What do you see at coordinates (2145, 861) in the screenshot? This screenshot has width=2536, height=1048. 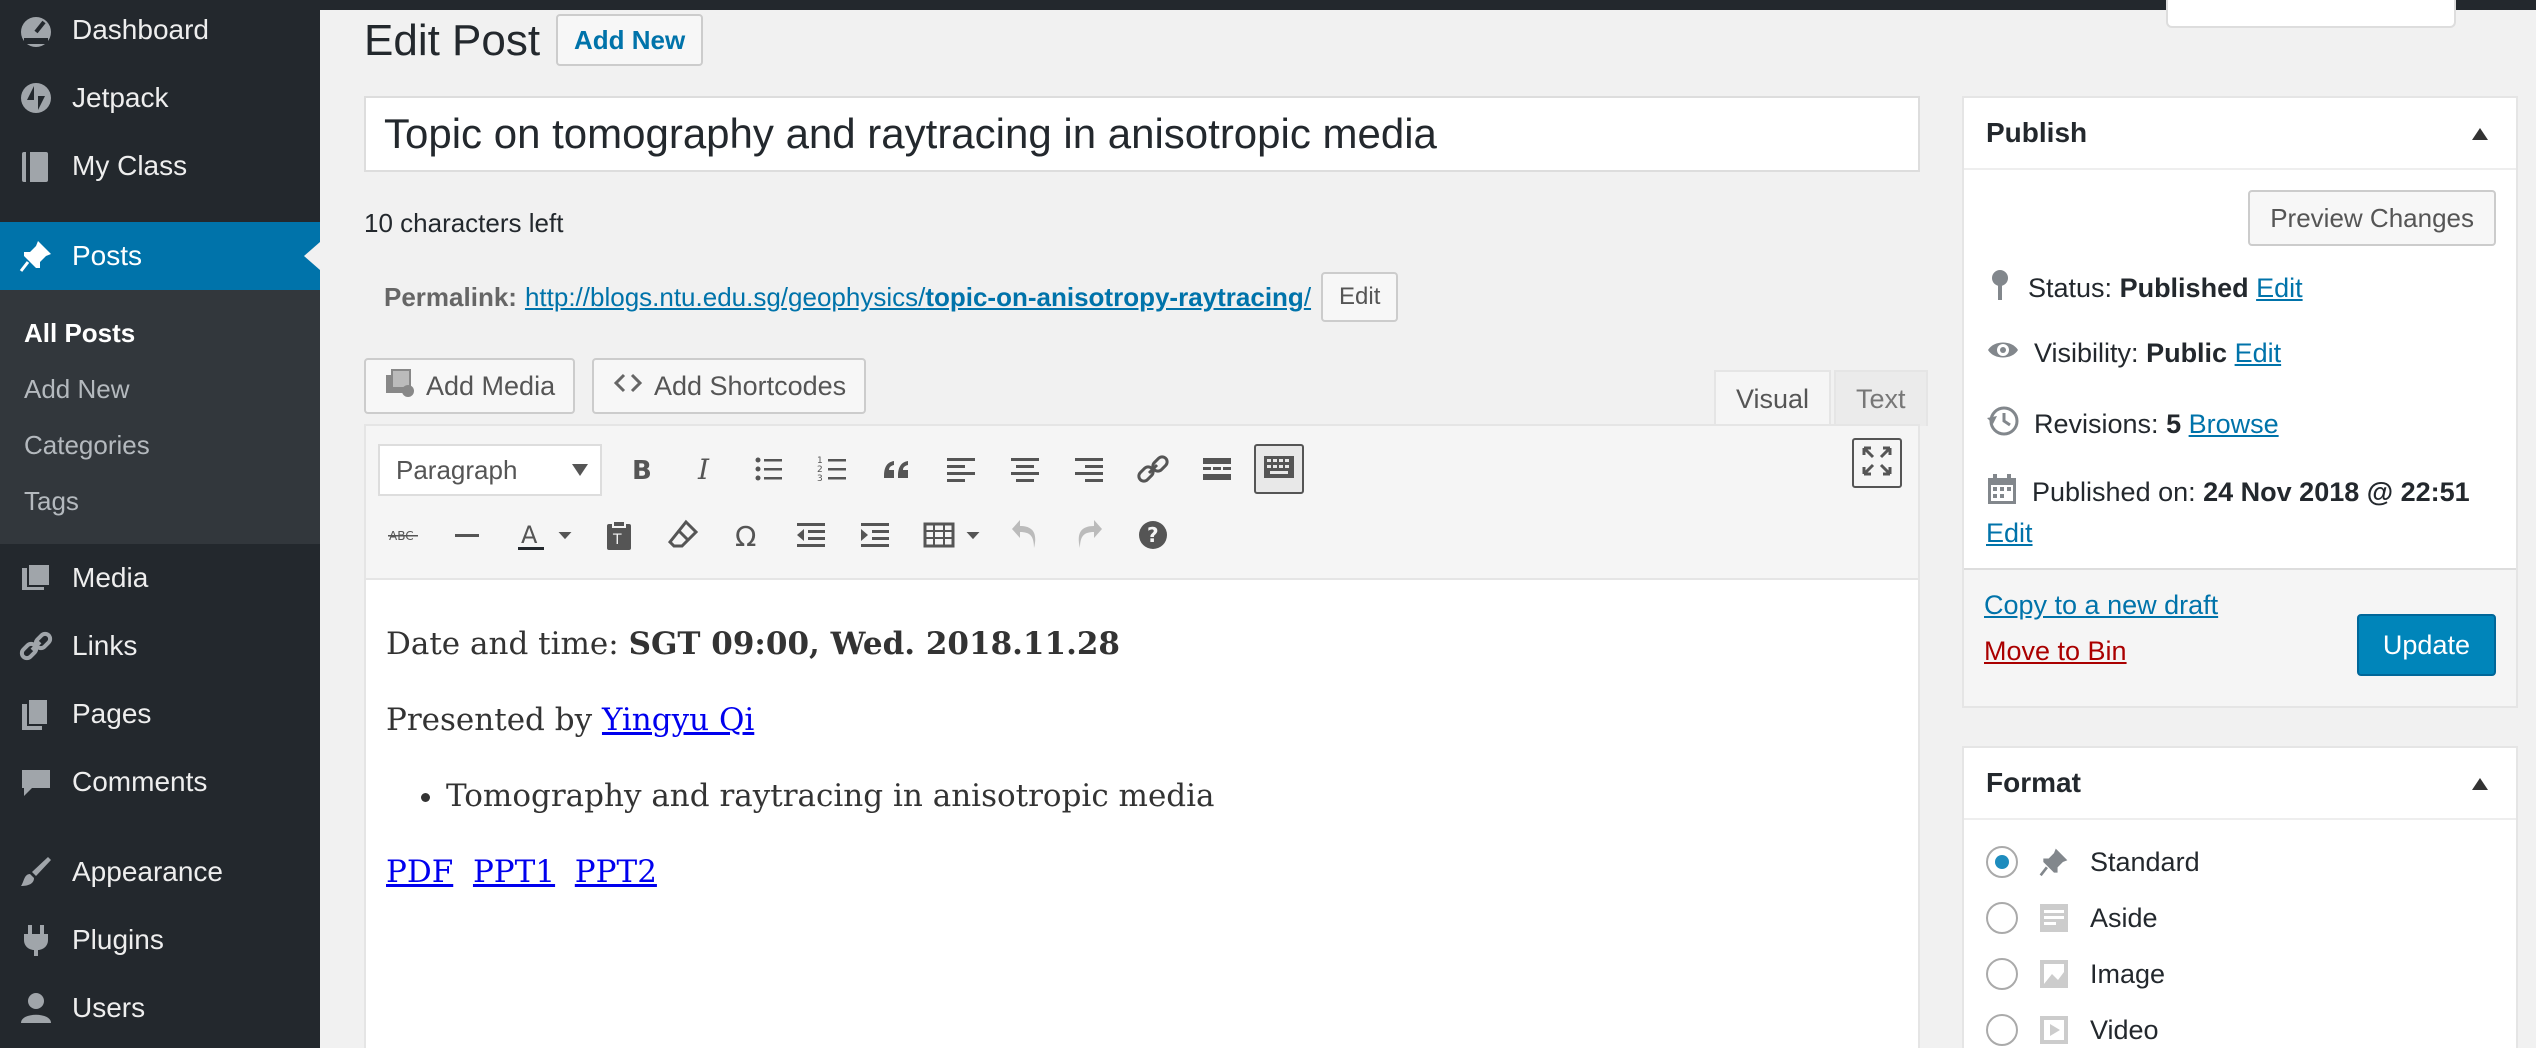 I see `format-option-label: Standard` at bounding box center [2145, 861].